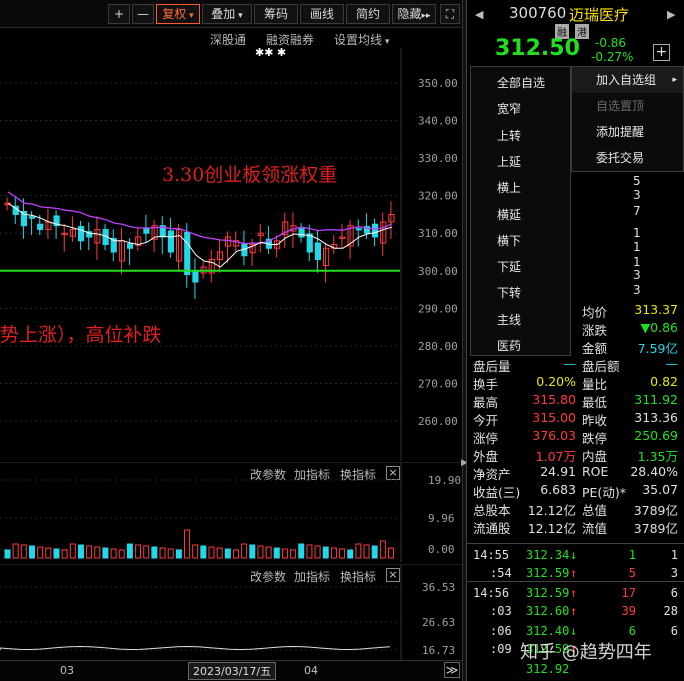 The image size is (684, 681). Describe the element at coordinates (558, 471) in the screenshot. I see `stat-value: 24.91` at that location.